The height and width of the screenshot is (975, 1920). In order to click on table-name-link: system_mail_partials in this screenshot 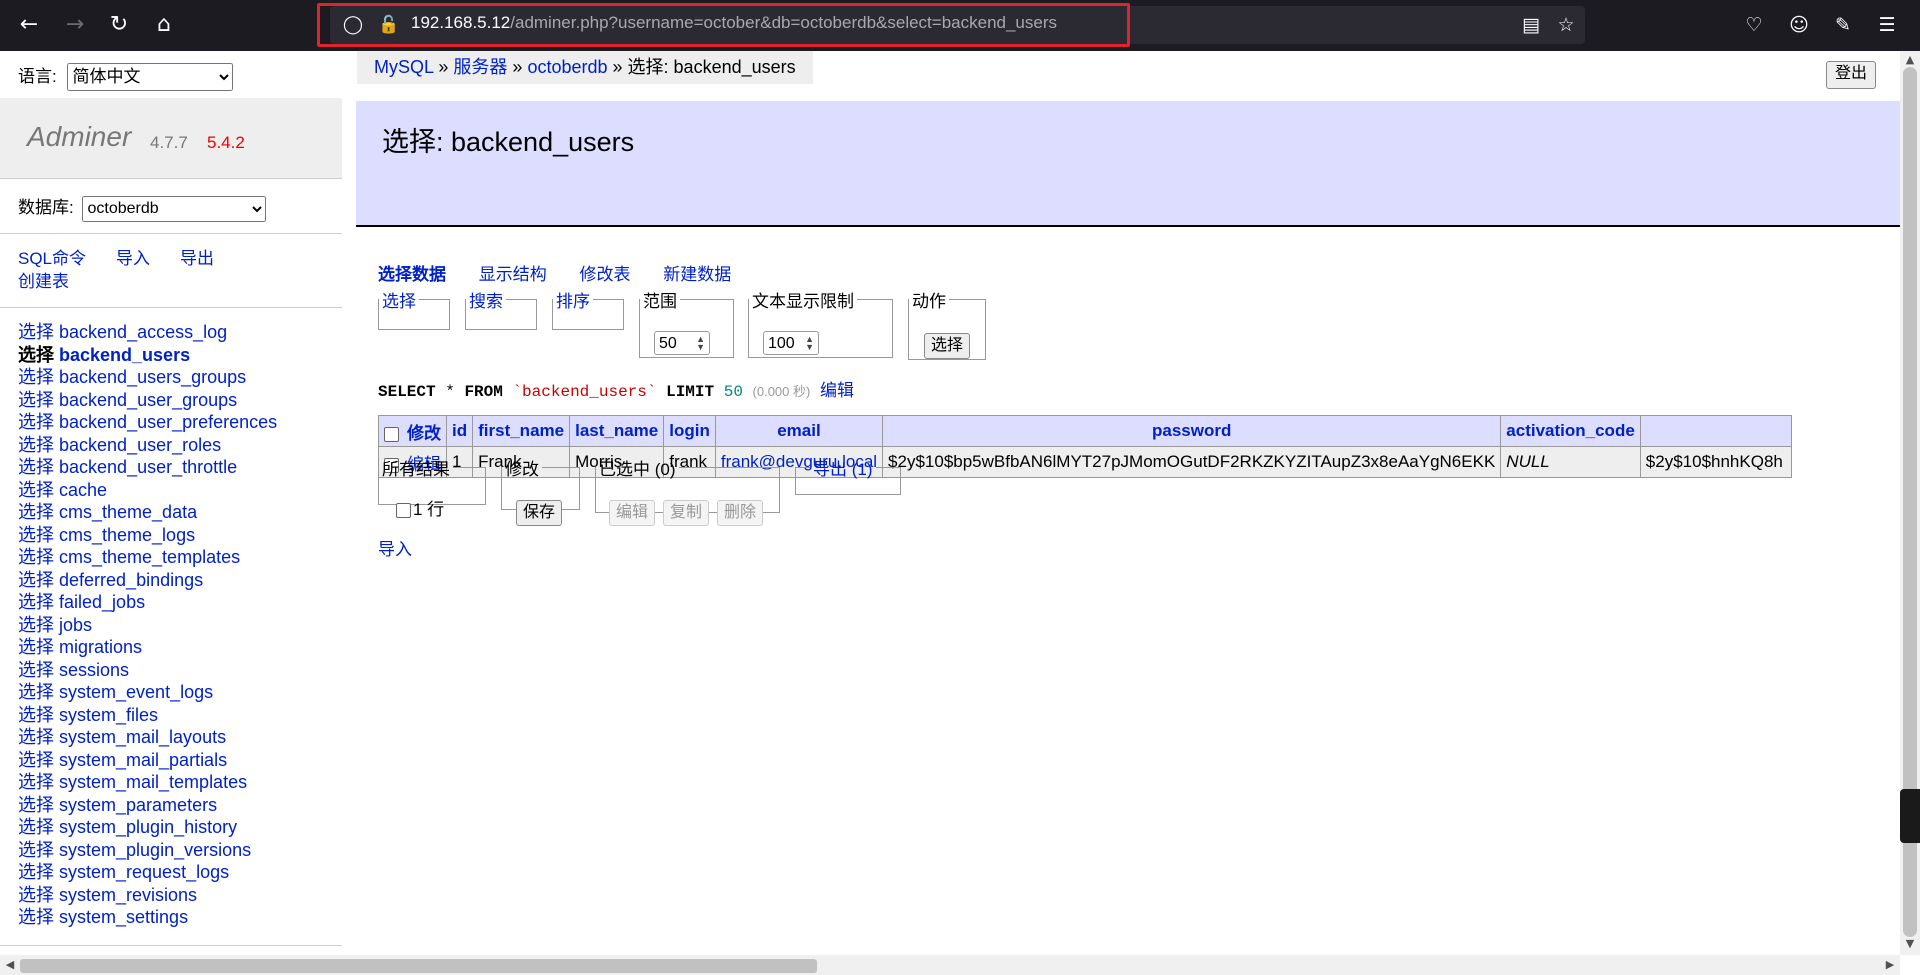, I will do `click(143, 760)`.